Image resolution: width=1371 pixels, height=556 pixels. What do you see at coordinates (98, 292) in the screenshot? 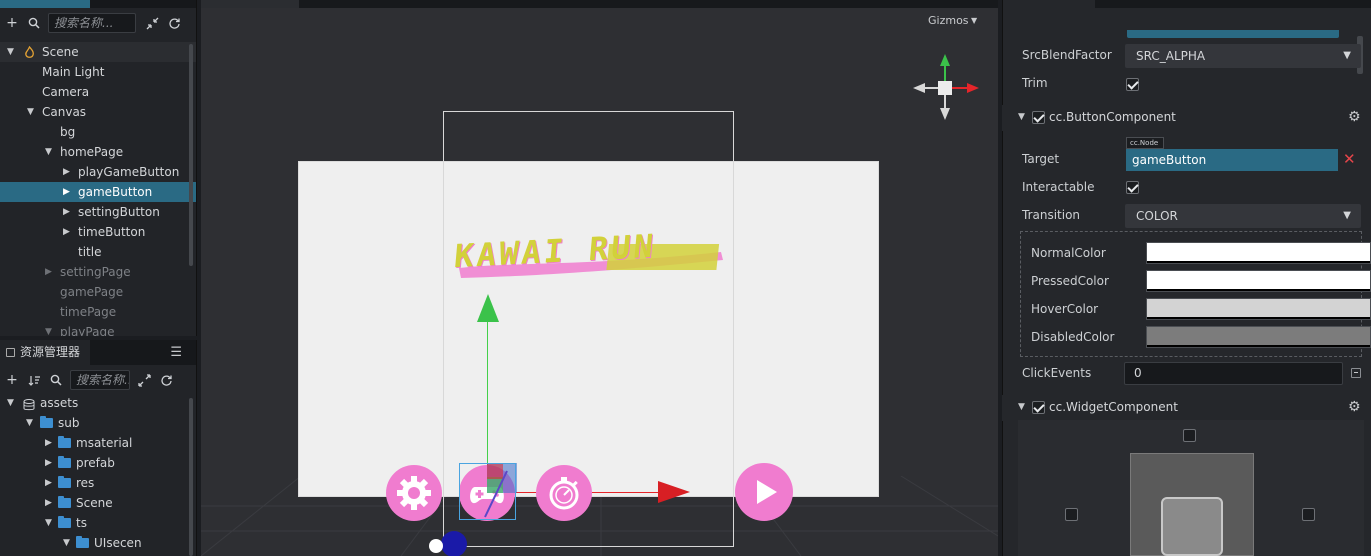
I see `tree-item-gamepage: gamePage` at bounding box center [98, 292].